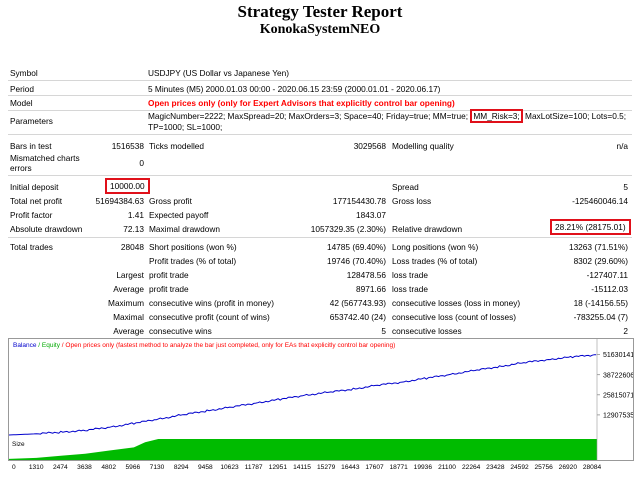 The width and height of the screenshot is (640, 480). Describe the element at coordinates (350, 467) in the screenshot. I see `x-tick-label: 16443` at that location.